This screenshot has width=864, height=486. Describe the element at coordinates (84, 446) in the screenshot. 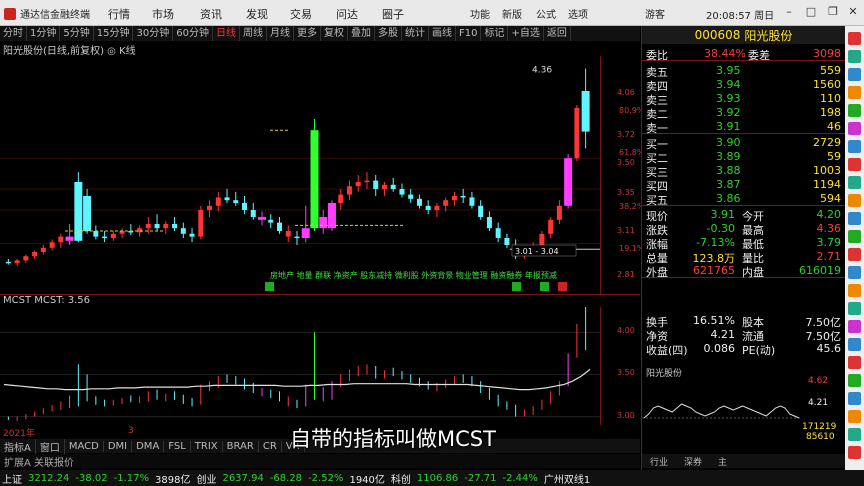

I see `indicator-tab-2: MACD` at that location.